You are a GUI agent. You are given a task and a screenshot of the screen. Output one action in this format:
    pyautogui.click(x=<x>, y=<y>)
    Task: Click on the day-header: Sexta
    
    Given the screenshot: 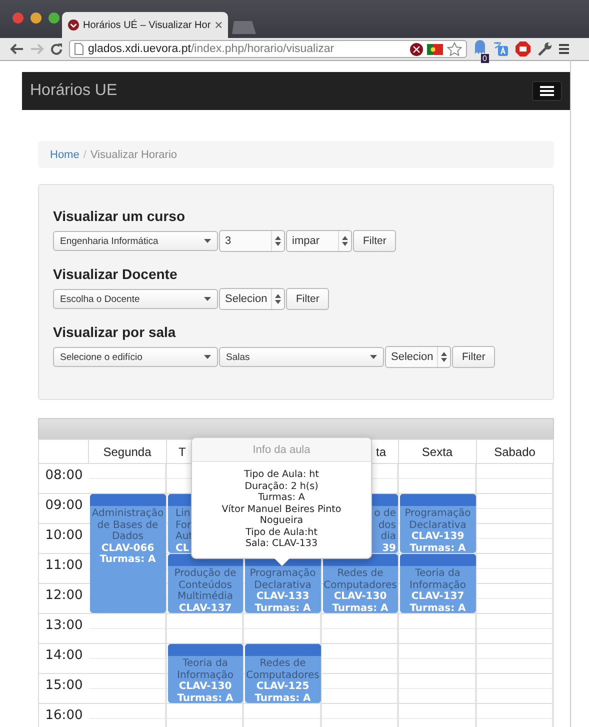 What is the action you would take?
    pyautogui.click(x=437, y=451)
    